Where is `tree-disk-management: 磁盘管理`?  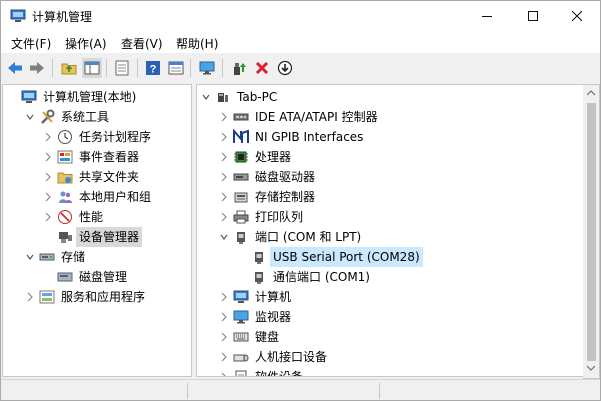 tree-disk-management: 磁盘管理 is located at coordinates (97, 277).